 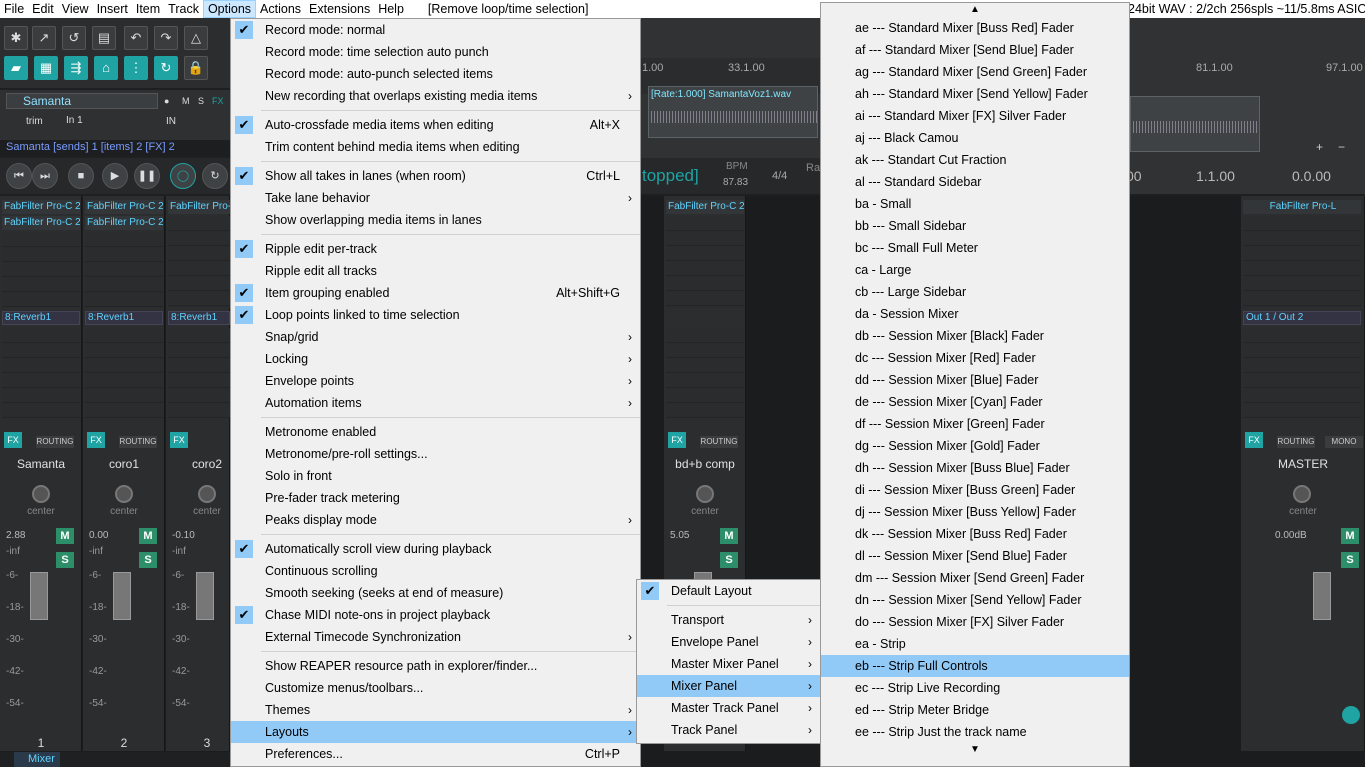 What do you see at coordinates (975, 50) in the screenshot?
I see `layout-option: af --- Standard Mixer [Send Blue] Fader` at bounding box center [975, 50].